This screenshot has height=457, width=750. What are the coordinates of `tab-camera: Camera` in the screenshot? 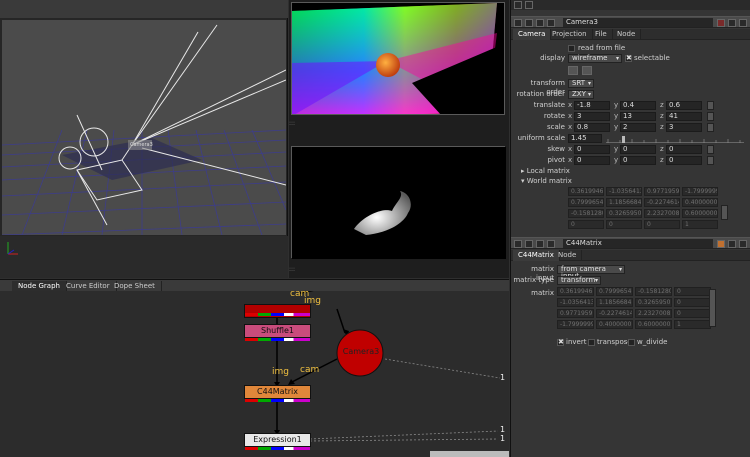 It's located at (532, 34).